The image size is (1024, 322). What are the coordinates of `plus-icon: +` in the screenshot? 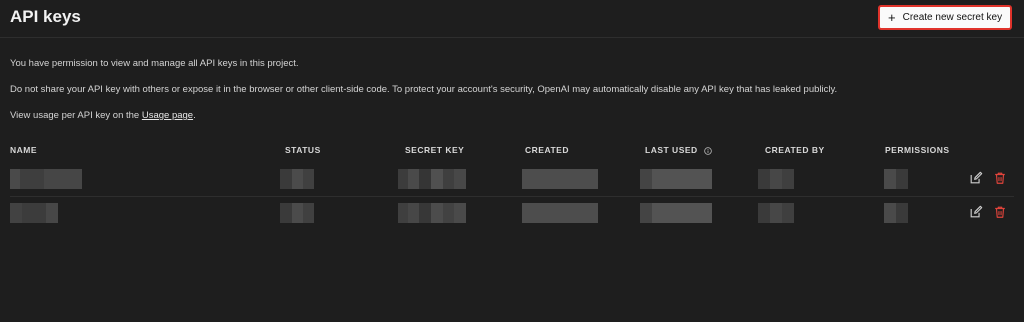 It's located at (892, 17).